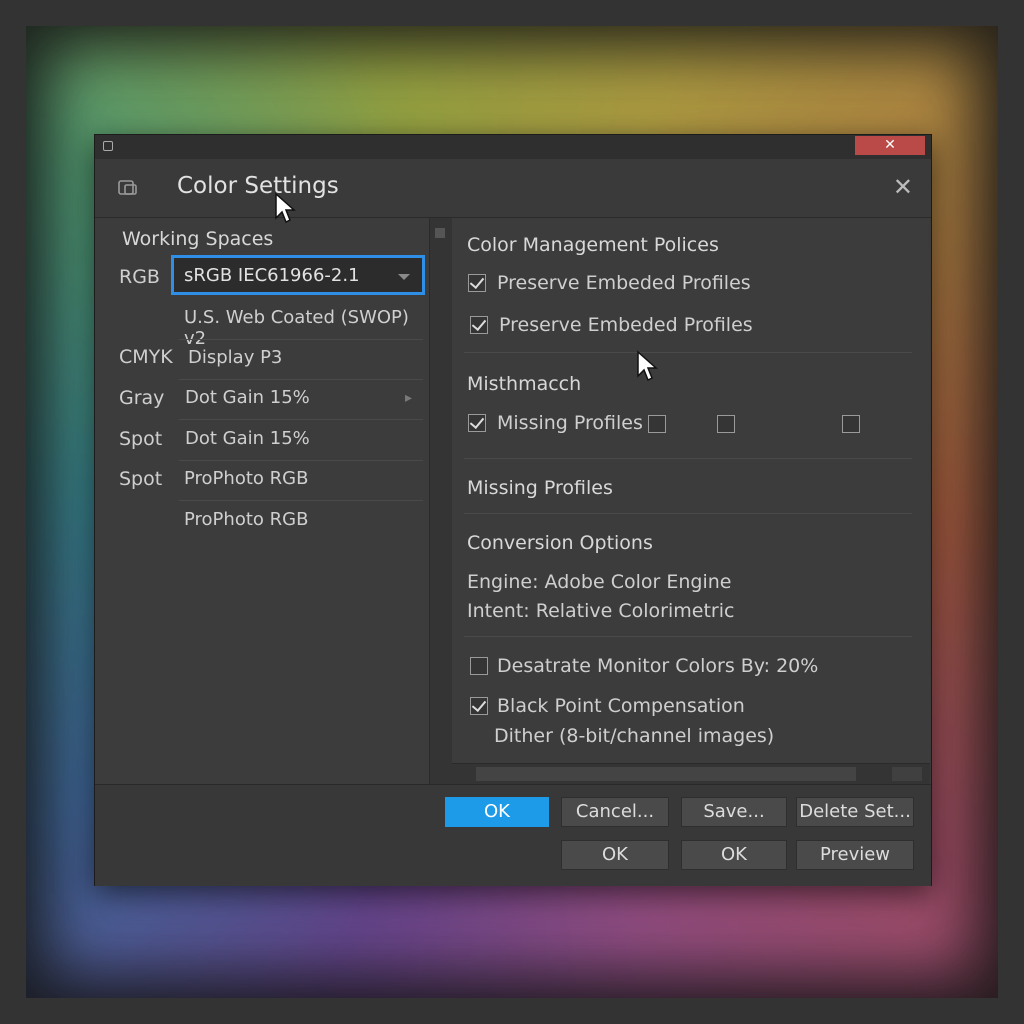 The height and width of the screenshot is (1024, 1024). I want to click on conversion-options-heading: Conversion Options, so click(560, 543).